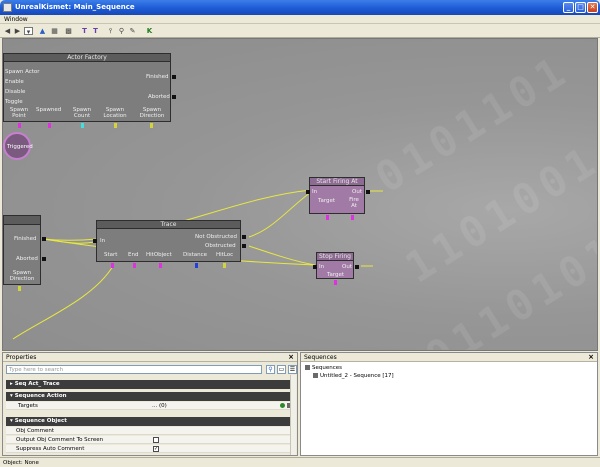  Describe the element at coordinates (14, 82) in the screenshot. I see `input-label: Enable` at that location.